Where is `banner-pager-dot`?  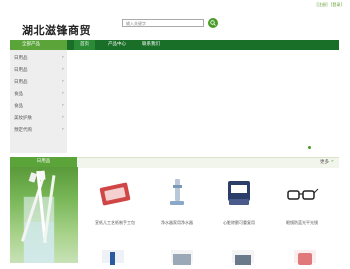 banner-pager-dot is located at coordinates (309, 147).